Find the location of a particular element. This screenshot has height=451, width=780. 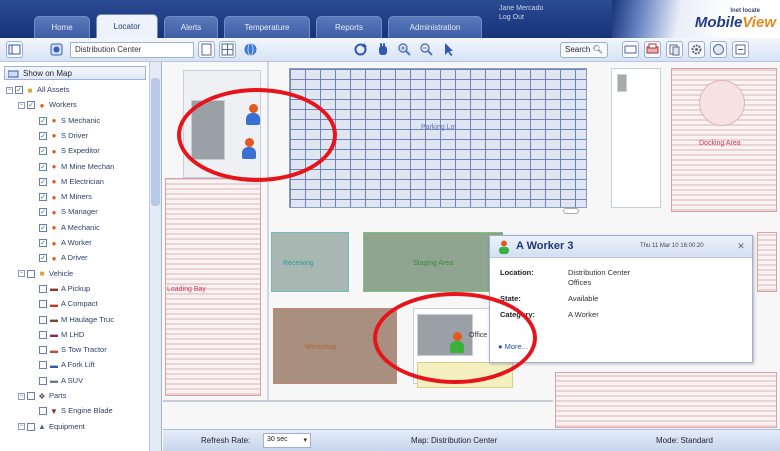

popup-location-line: Distribution Center is located at coordinates (599, 272).